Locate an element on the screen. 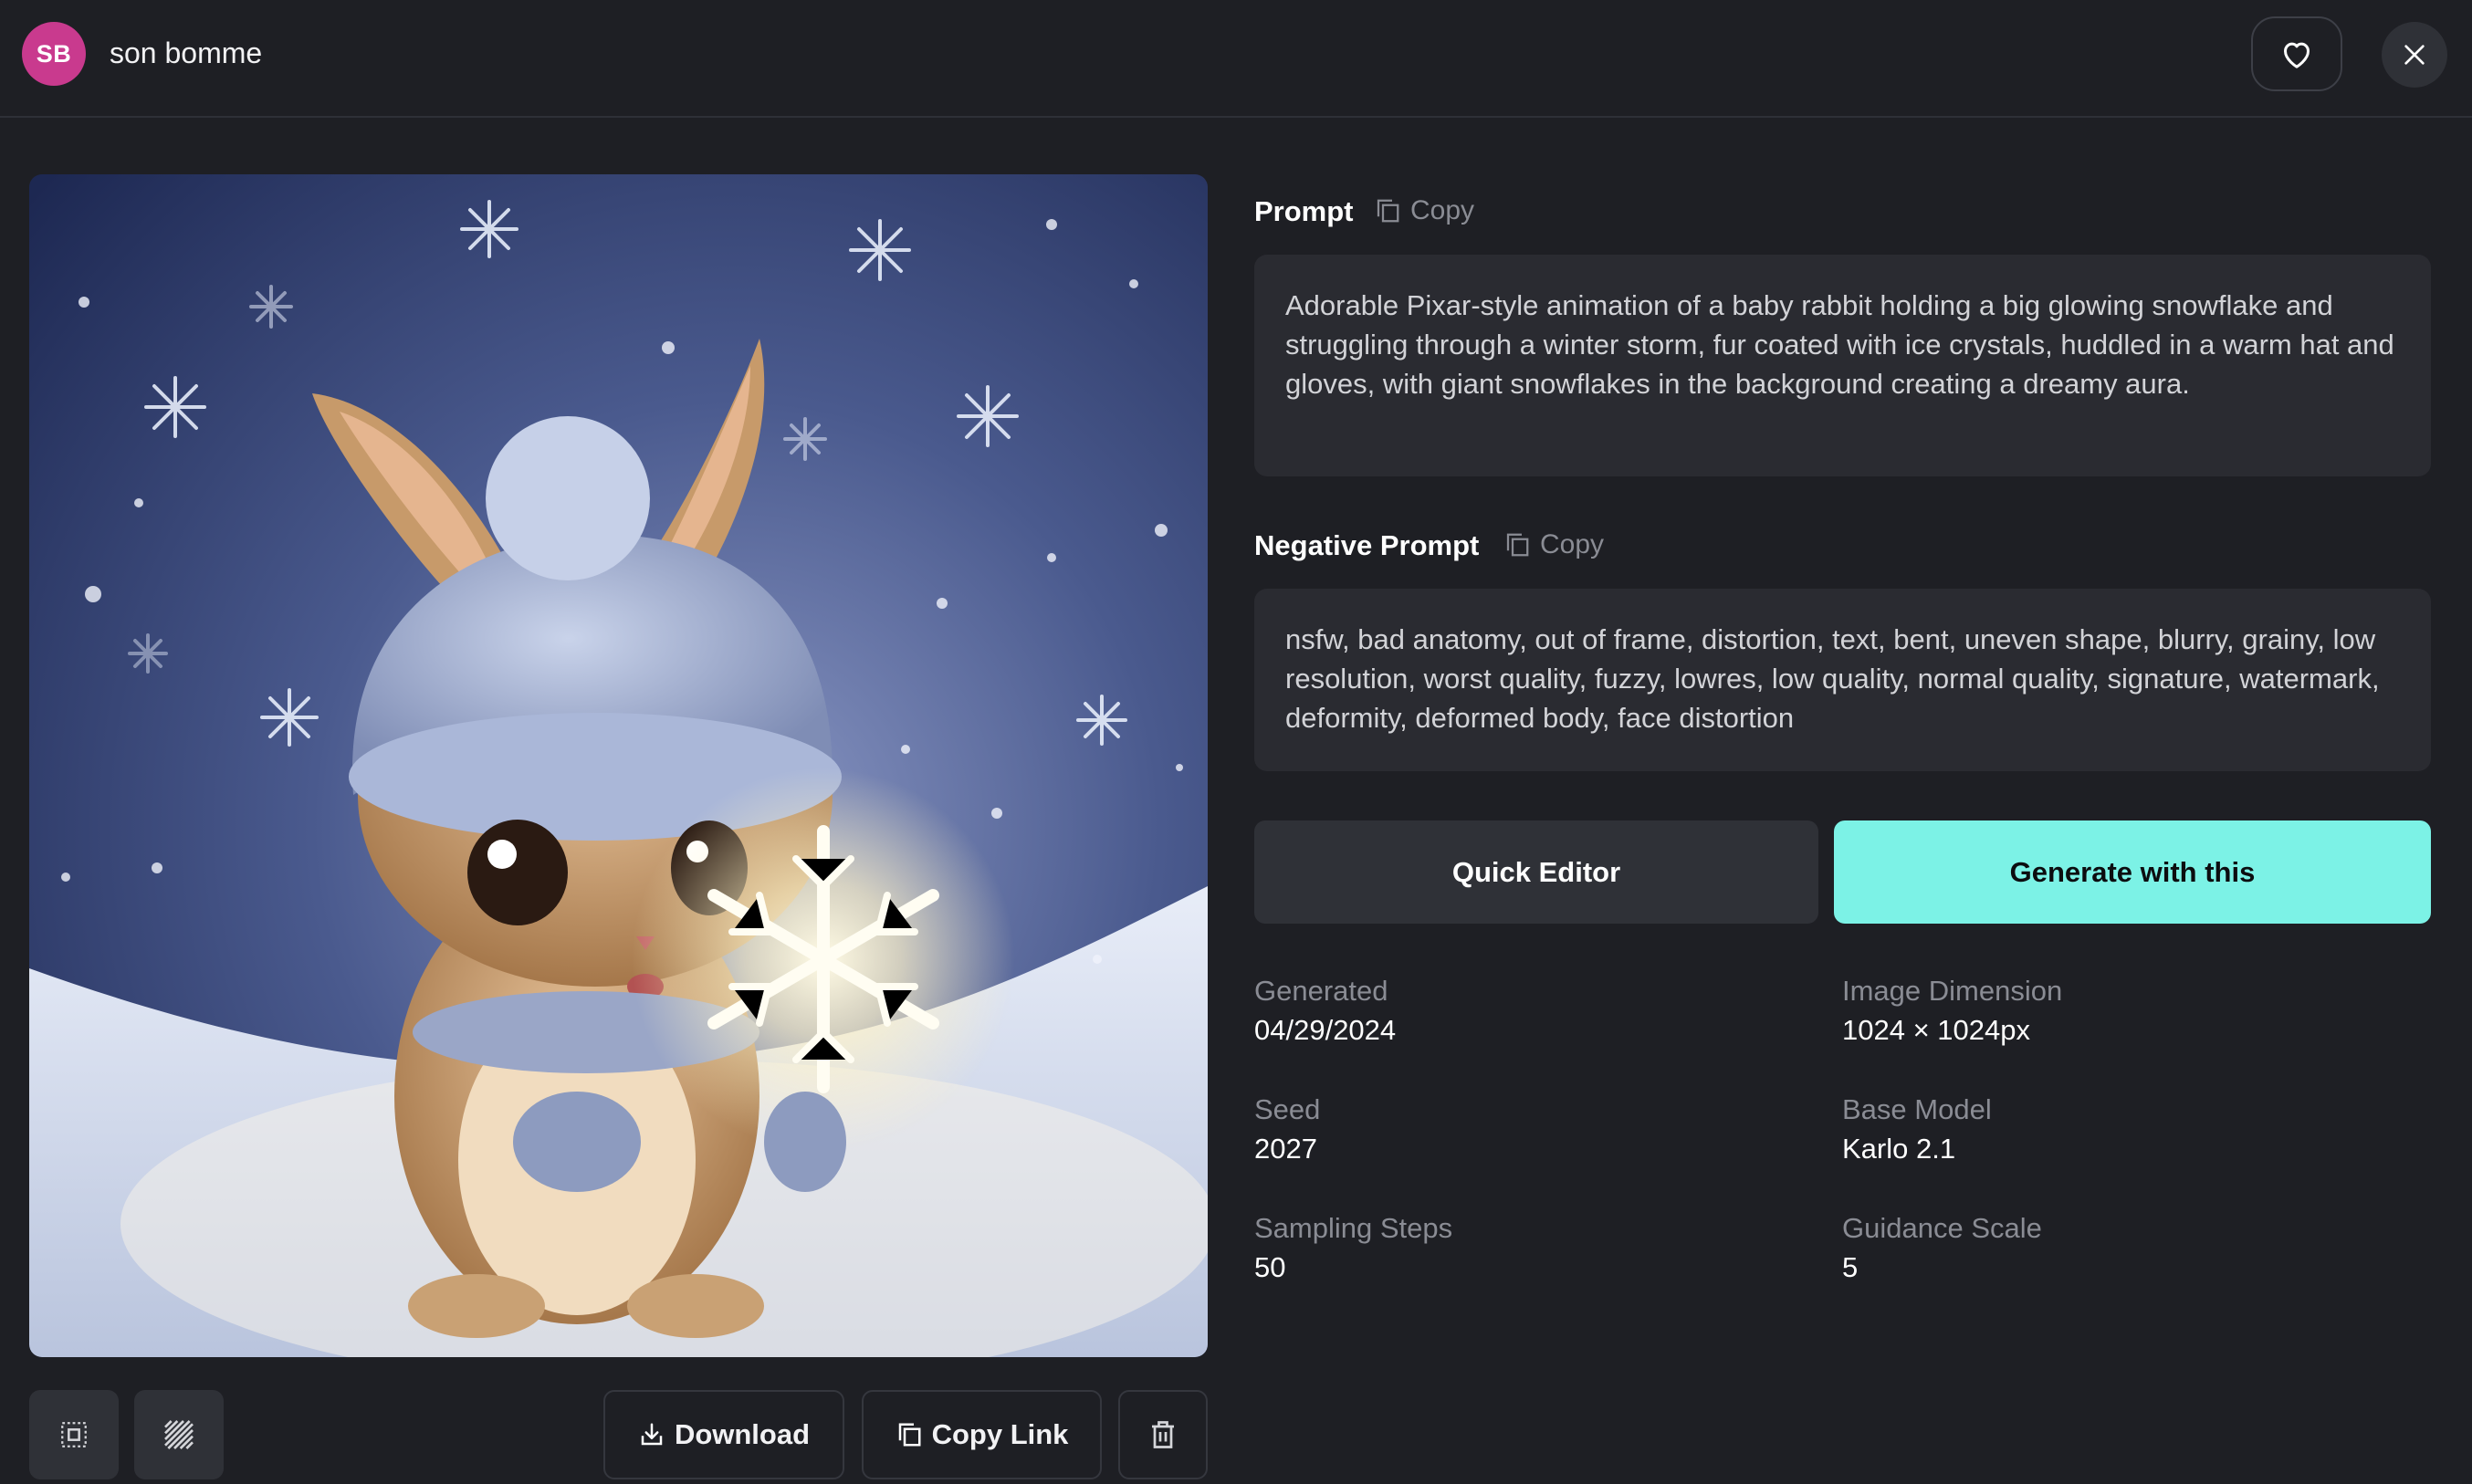 The image size is (2472, 1484). prompt-title: Prompt is located at coordinates (1304, 211).